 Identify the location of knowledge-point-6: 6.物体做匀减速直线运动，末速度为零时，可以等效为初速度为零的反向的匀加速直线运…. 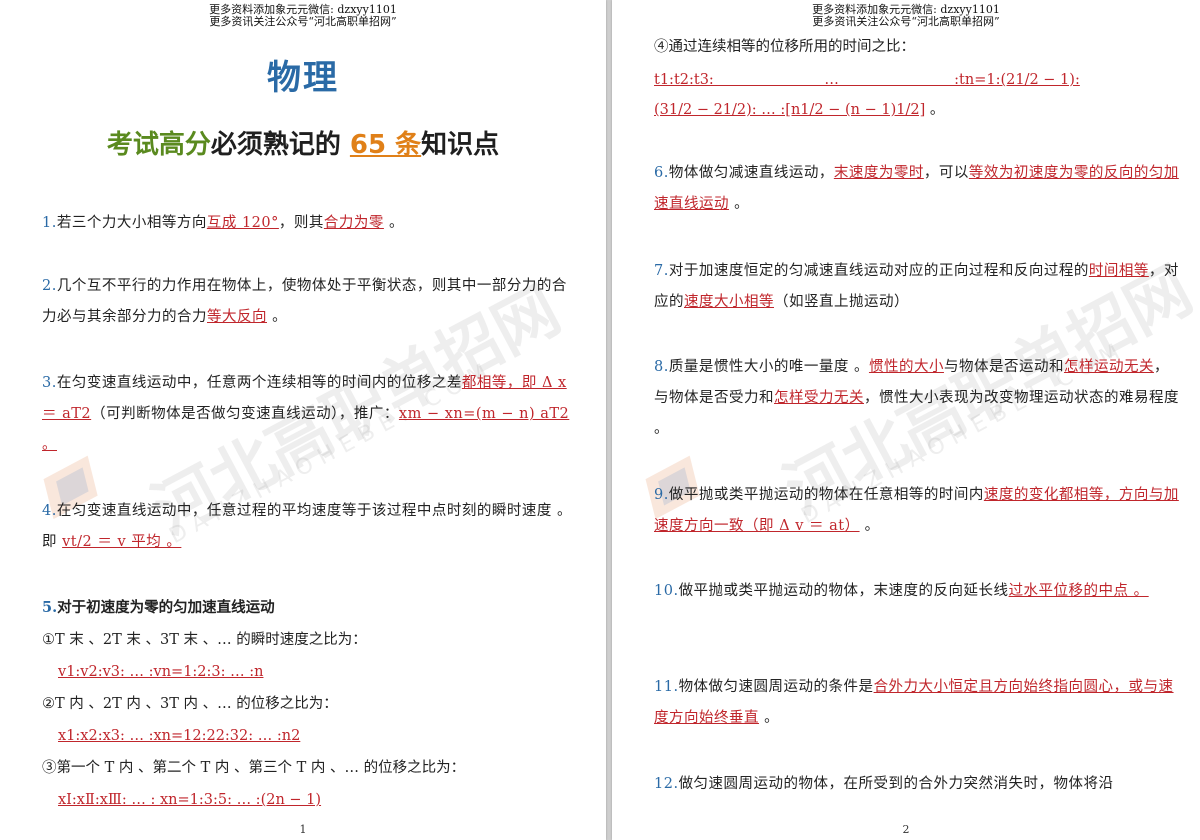
(916, 189).